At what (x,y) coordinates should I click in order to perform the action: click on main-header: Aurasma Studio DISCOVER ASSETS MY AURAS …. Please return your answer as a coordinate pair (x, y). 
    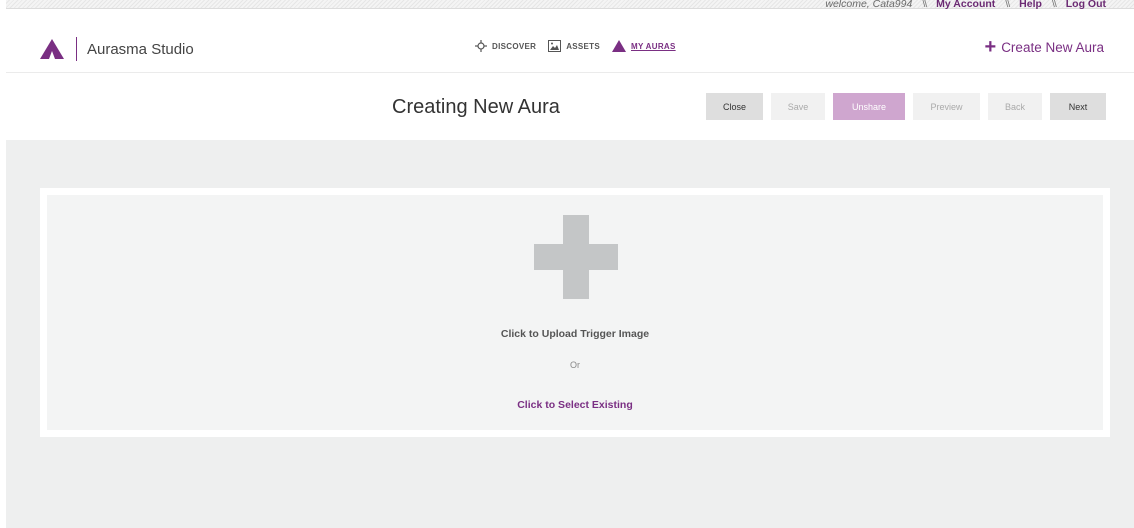
    Looking at the image, I should click on (570, 50).